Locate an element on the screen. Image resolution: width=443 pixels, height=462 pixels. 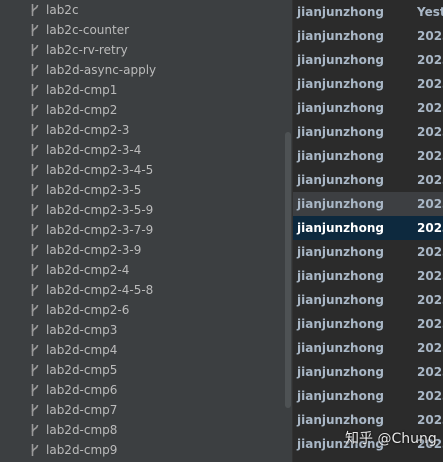
branch-item: lab2d-cmp2-3-9 is located at coordinates (142, 250).